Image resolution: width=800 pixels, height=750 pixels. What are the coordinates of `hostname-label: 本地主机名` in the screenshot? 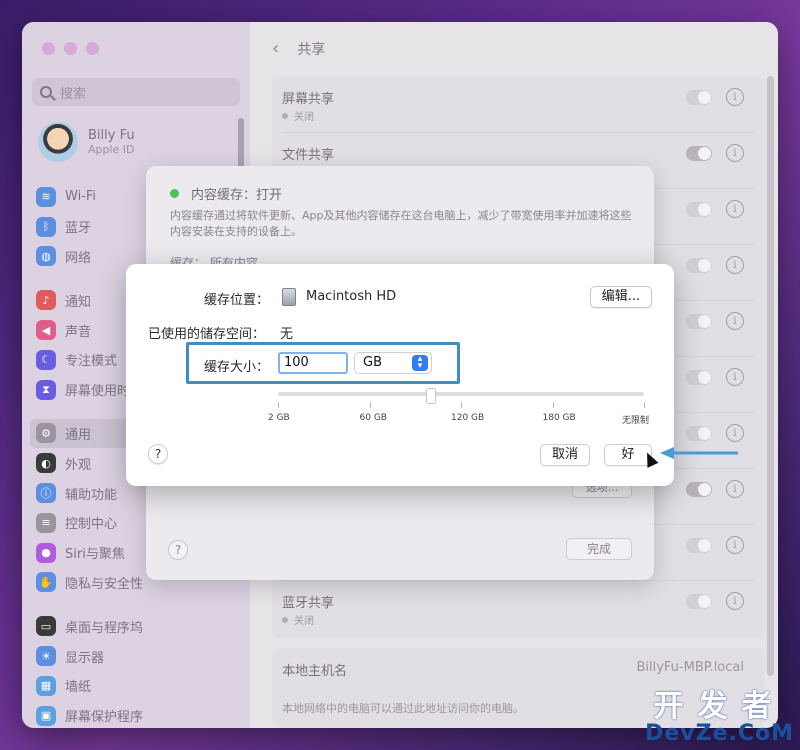 It's located at (315, 671).